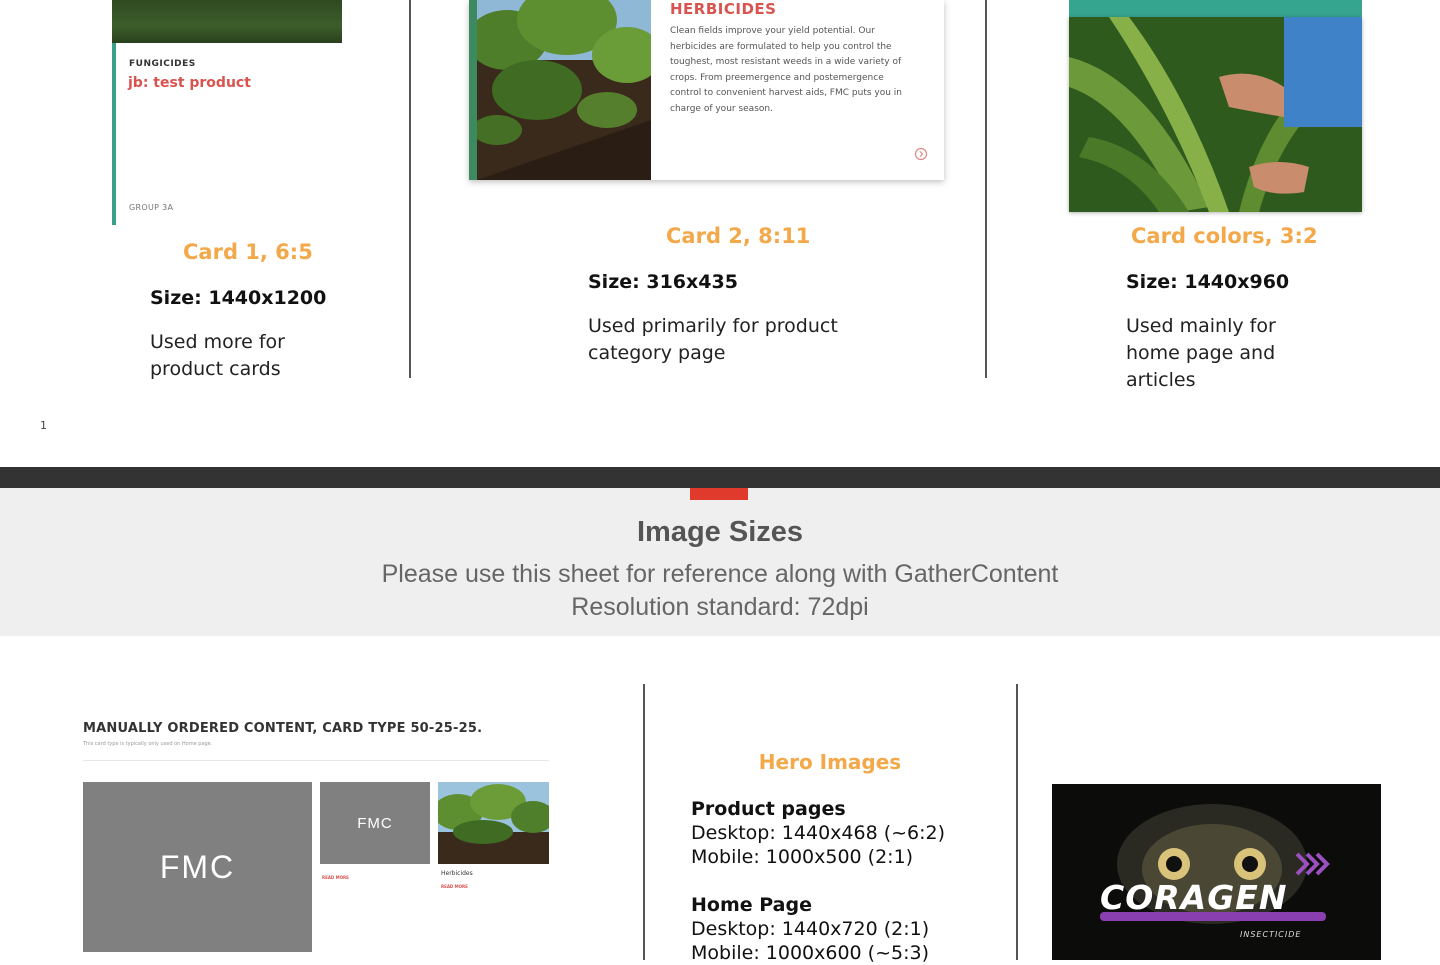 The image size is (1440, 965). I want to click on coragen-tagline: INSECTICIDE, so click(1271, 934).